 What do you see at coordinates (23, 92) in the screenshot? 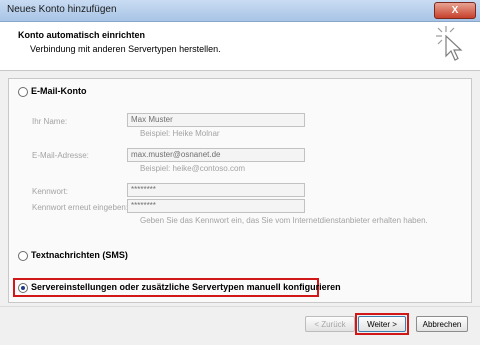
I see `email-account-radio` at bounding box center [23, 92].